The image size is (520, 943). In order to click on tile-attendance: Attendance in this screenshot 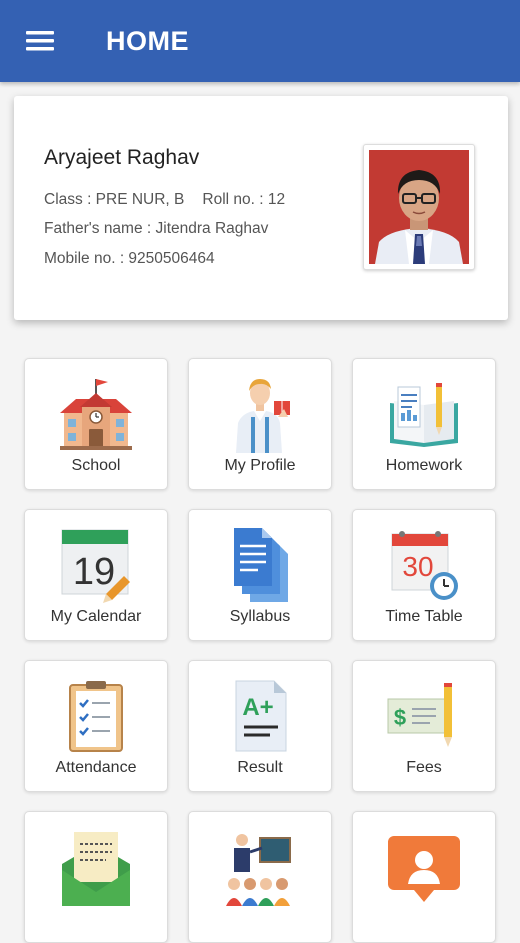, I will do `click(96, 726)`.